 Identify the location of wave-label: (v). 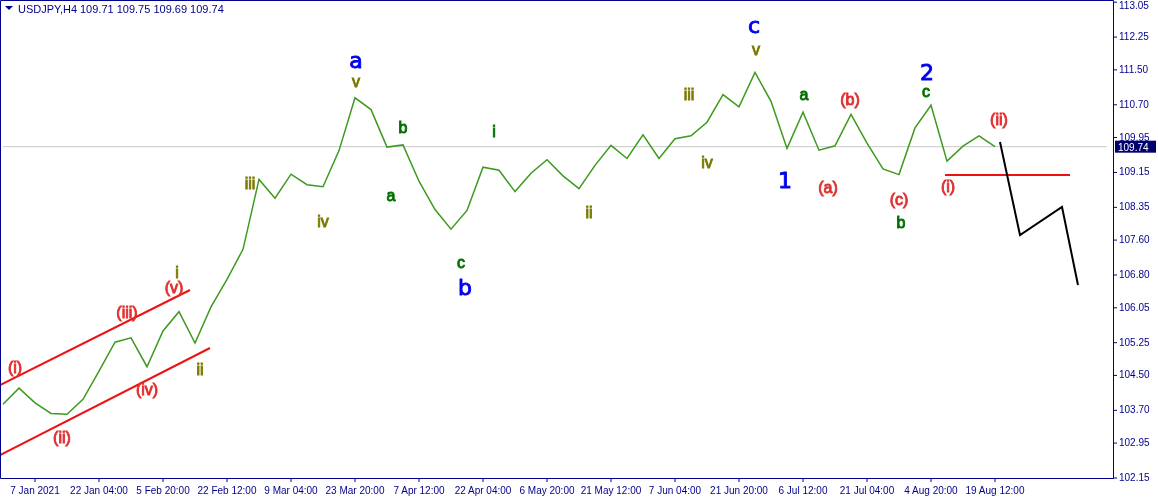
(174, 287).